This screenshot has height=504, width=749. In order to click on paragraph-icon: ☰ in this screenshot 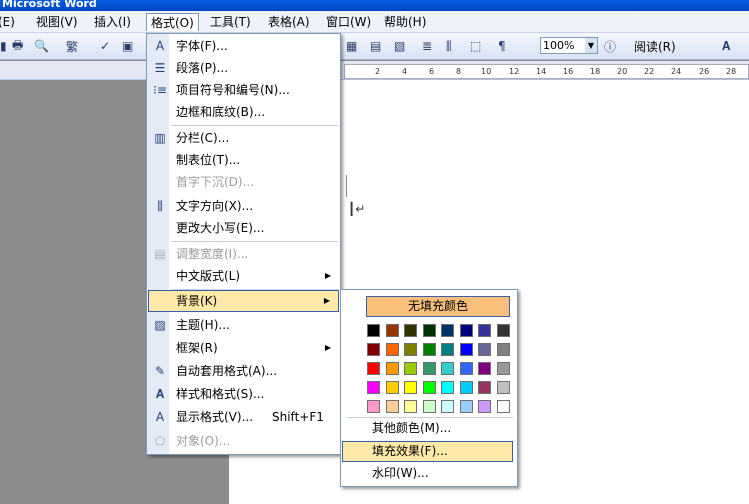, I will do `click(160, 68)`.